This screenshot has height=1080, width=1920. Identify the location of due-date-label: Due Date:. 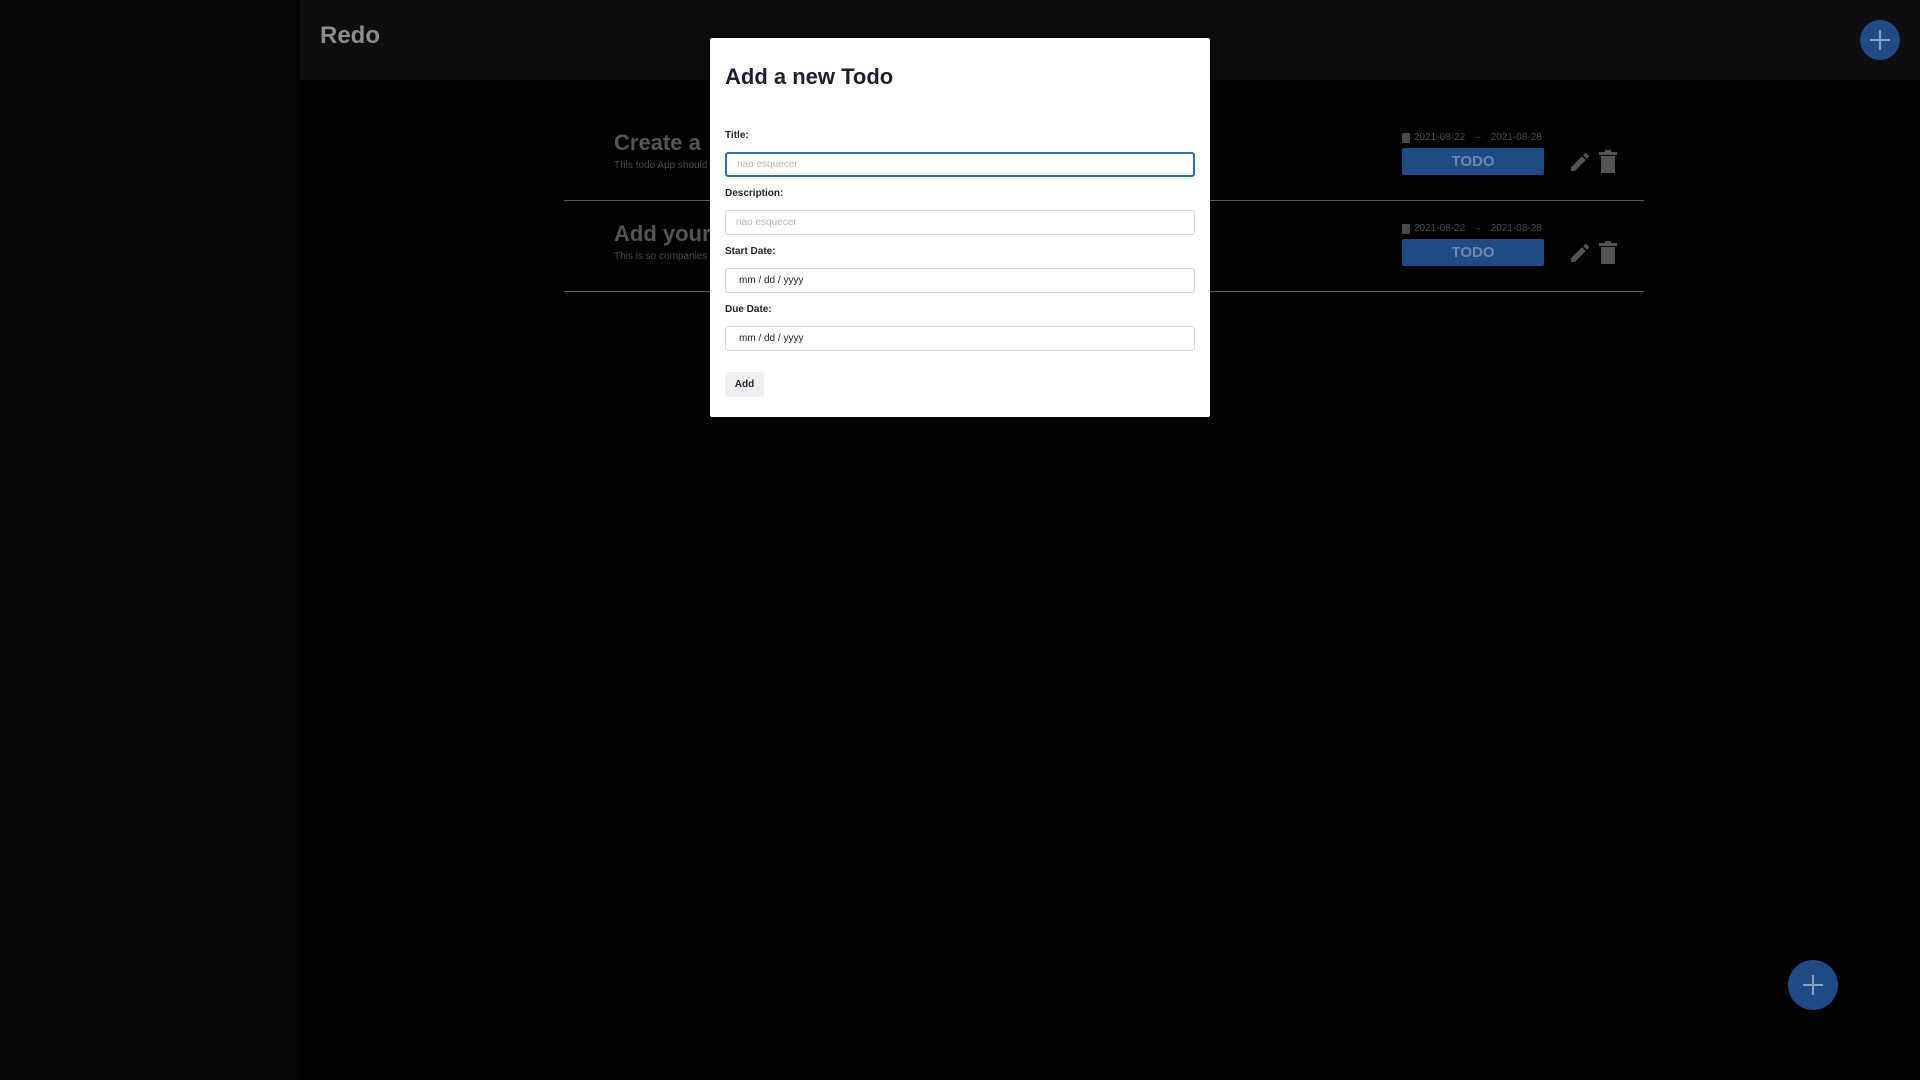
(748, 309).